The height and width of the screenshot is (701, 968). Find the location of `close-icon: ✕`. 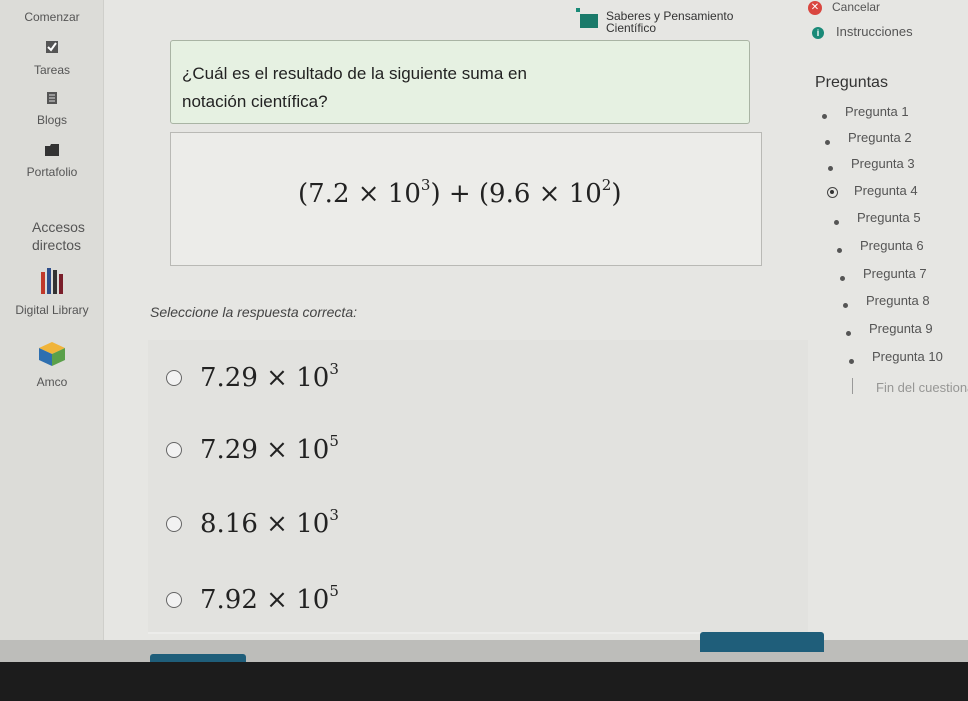

close-icon: ✕ is located at coordinates (815, 7).